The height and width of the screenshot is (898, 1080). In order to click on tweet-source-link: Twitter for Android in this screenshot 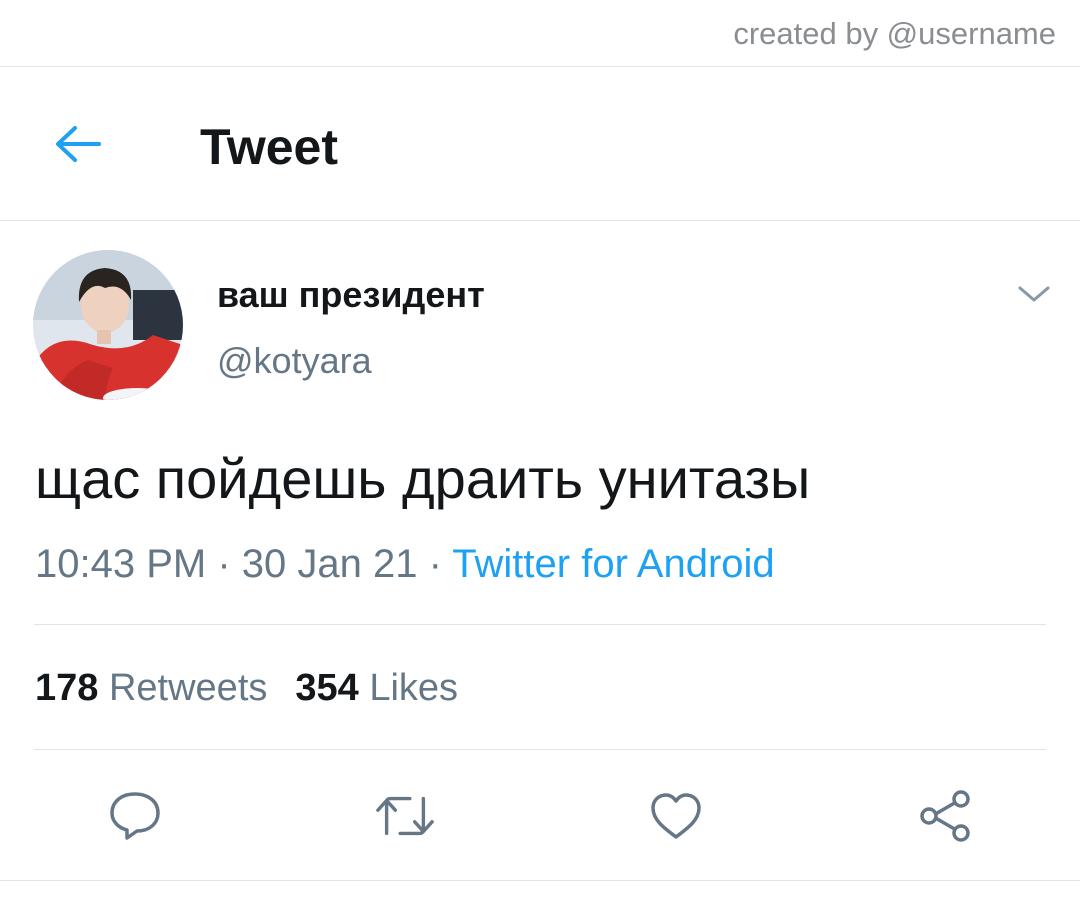, I will do `click(613, 564)`.